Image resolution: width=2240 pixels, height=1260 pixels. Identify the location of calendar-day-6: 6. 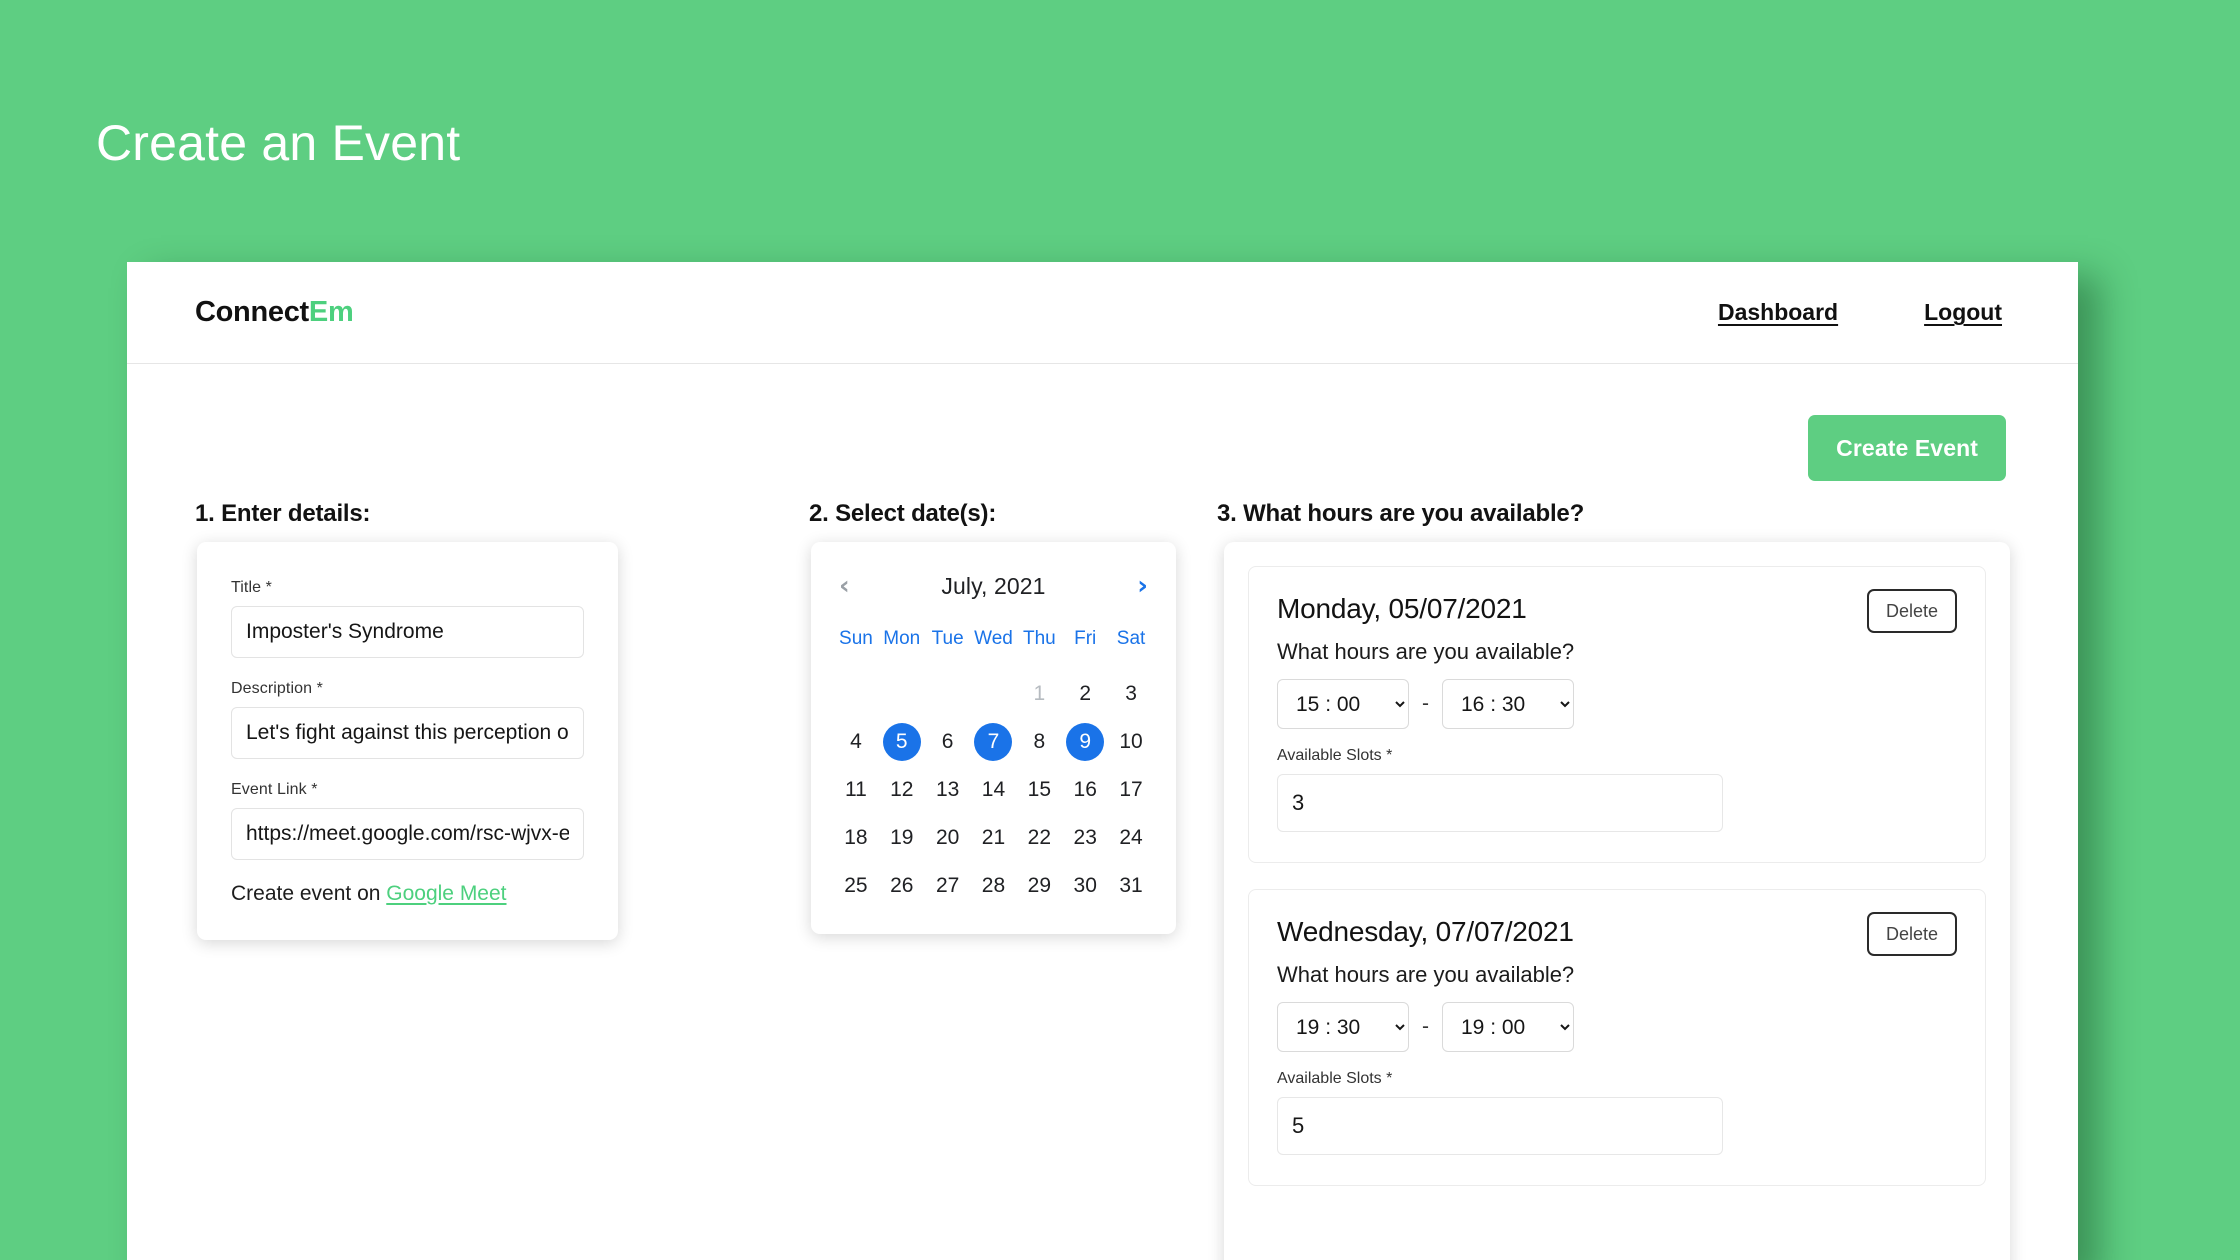
(948, 742).